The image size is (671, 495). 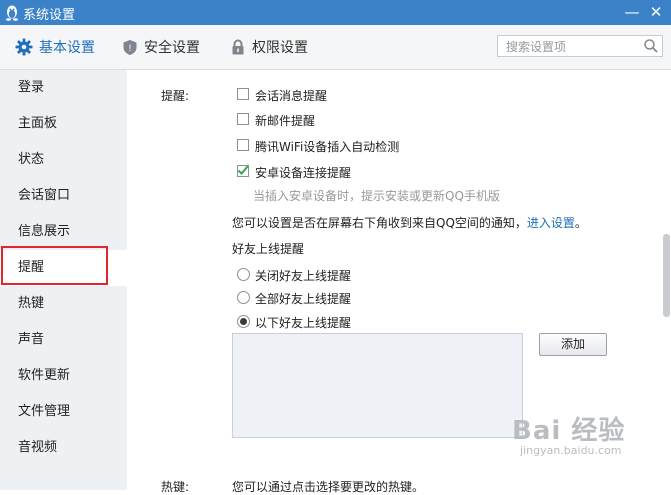 I want to click on radio-selected-friends-online-label: 以下好友上线提醒, so click(x=303, y=323).